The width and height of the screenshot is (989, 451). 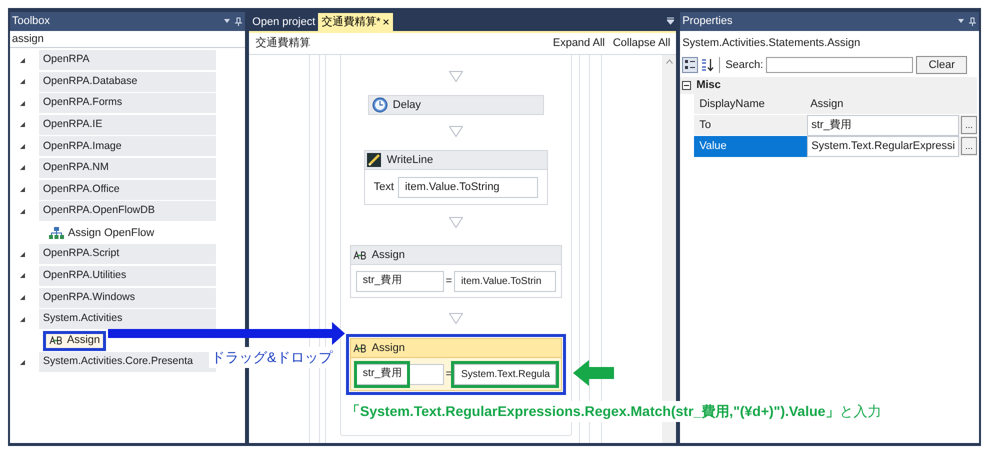 What do you see at coordinates (127, 319) in the screenshot?
I see `category-header: System.Activities` at bounding box center [127, 319].